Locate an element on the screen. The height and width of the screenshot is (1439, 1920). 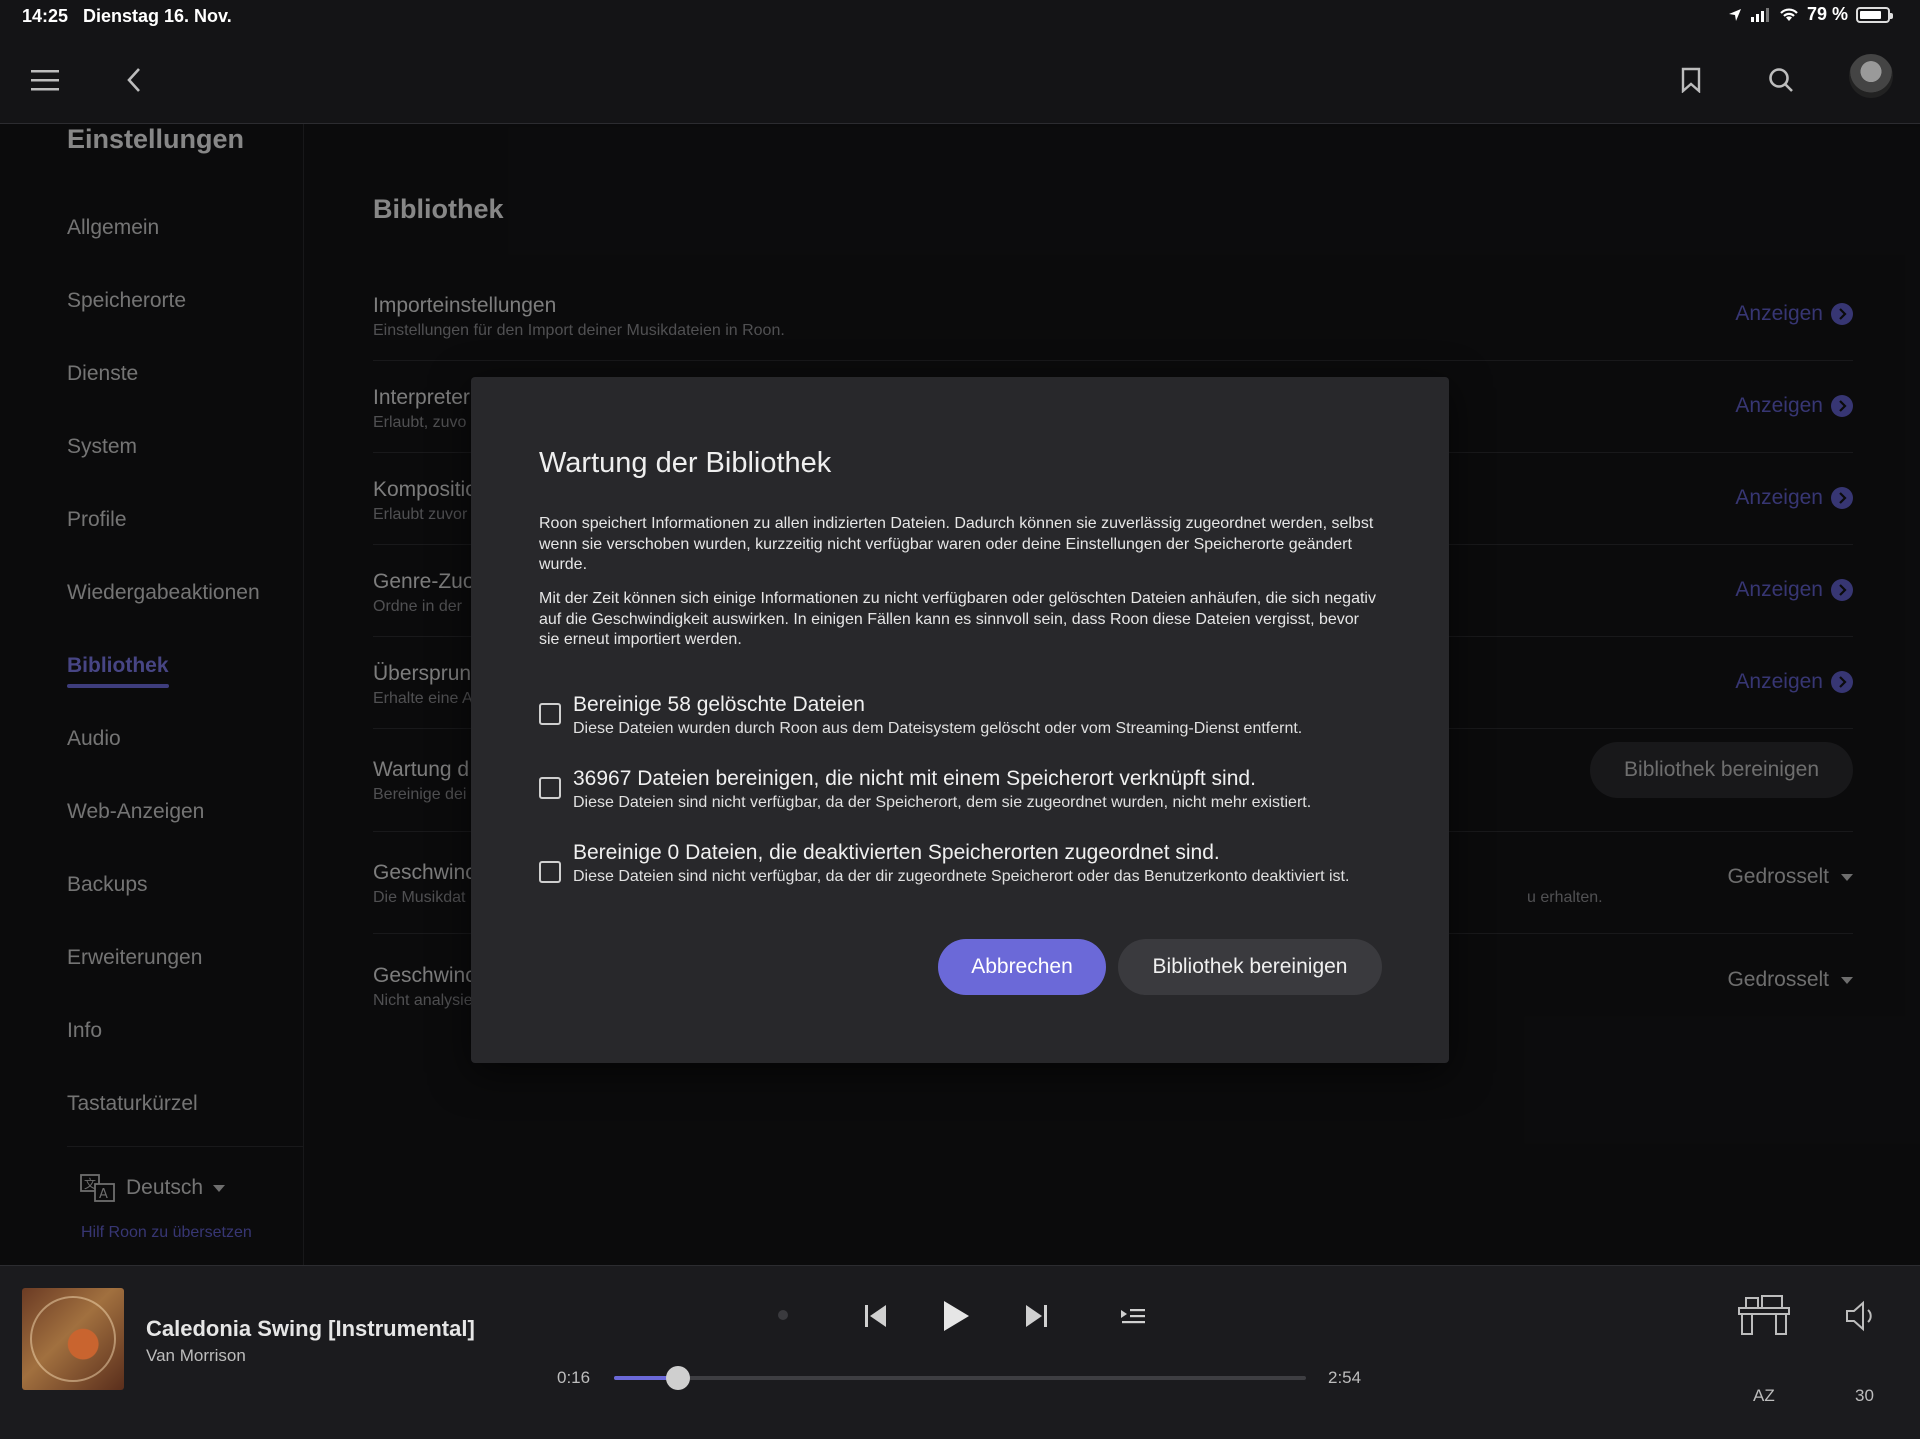
next-icon is located at coordinates (1036, 1316).